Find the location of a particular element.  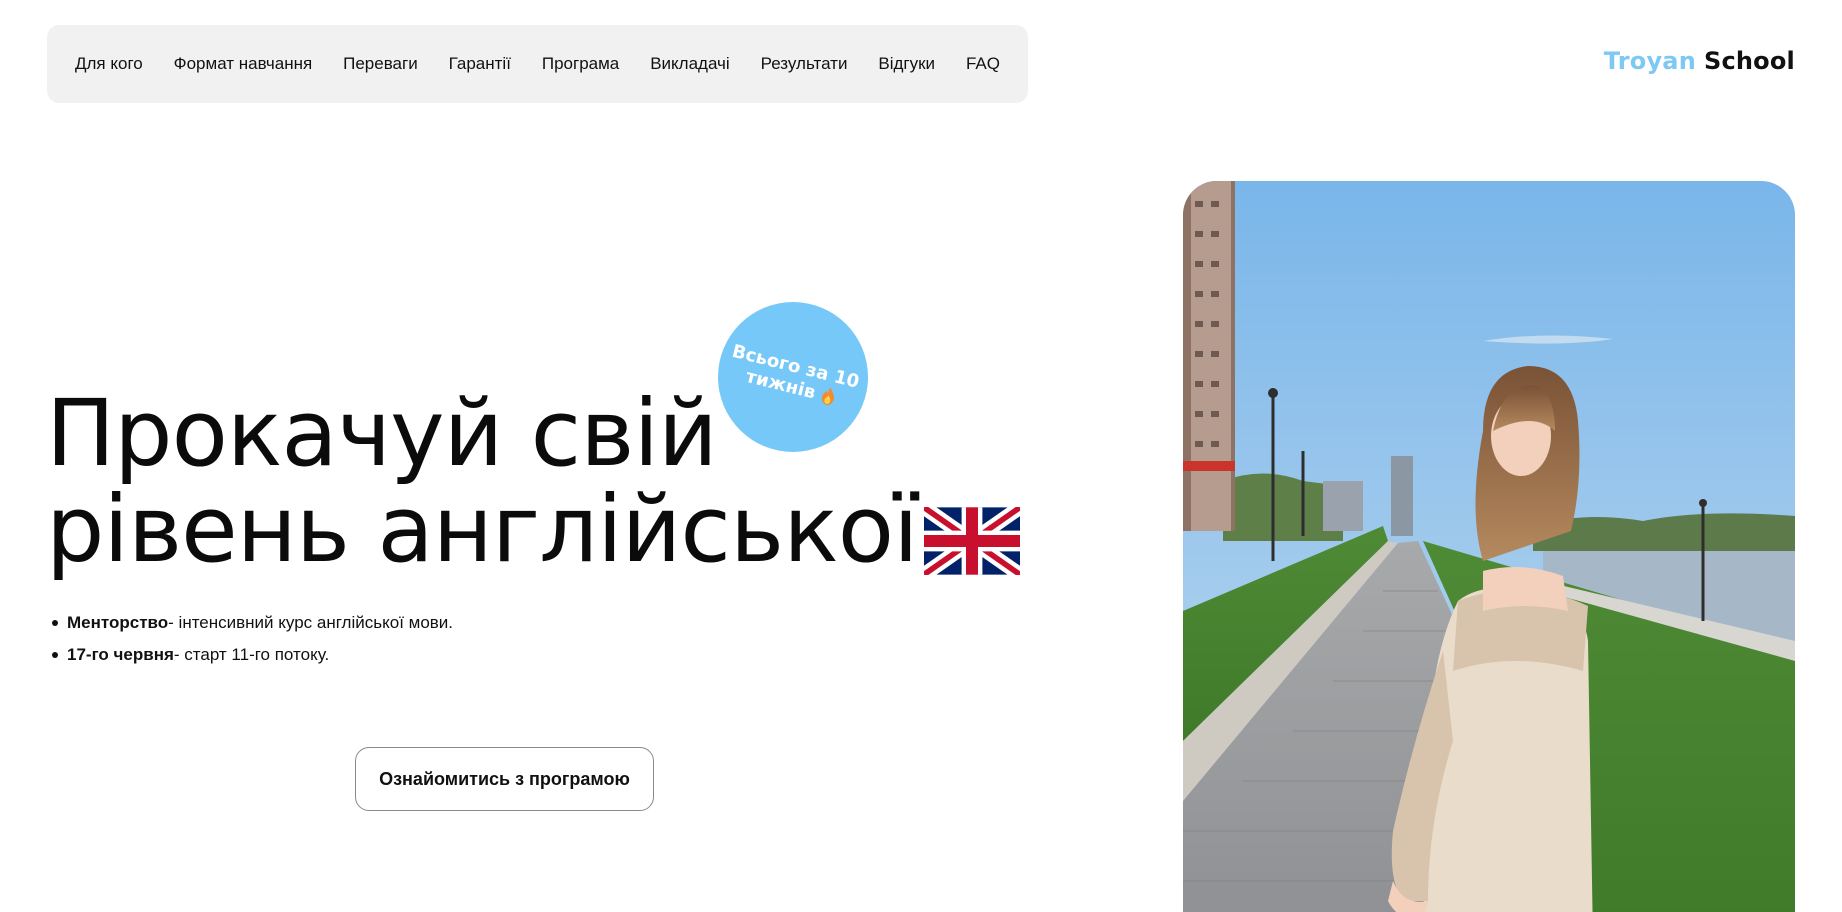

logo-part-school: School is located at coordinates (1749, 61).